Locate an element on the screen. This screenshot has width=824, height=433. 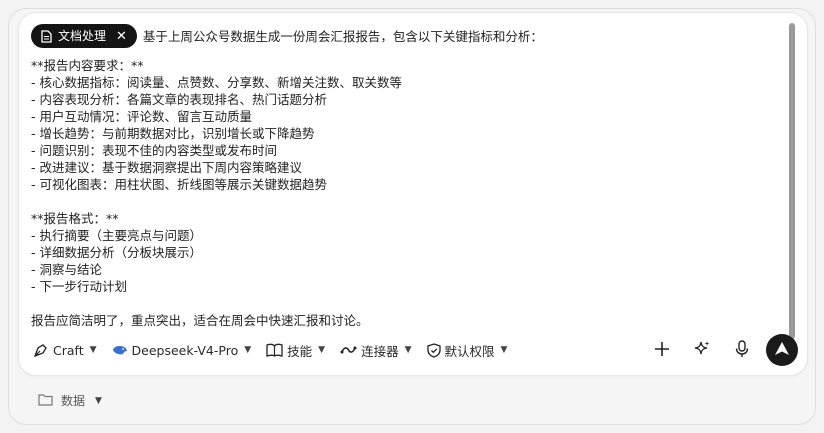
prompt-line: - 洞察与结论 is located at coordinates (66, 269).